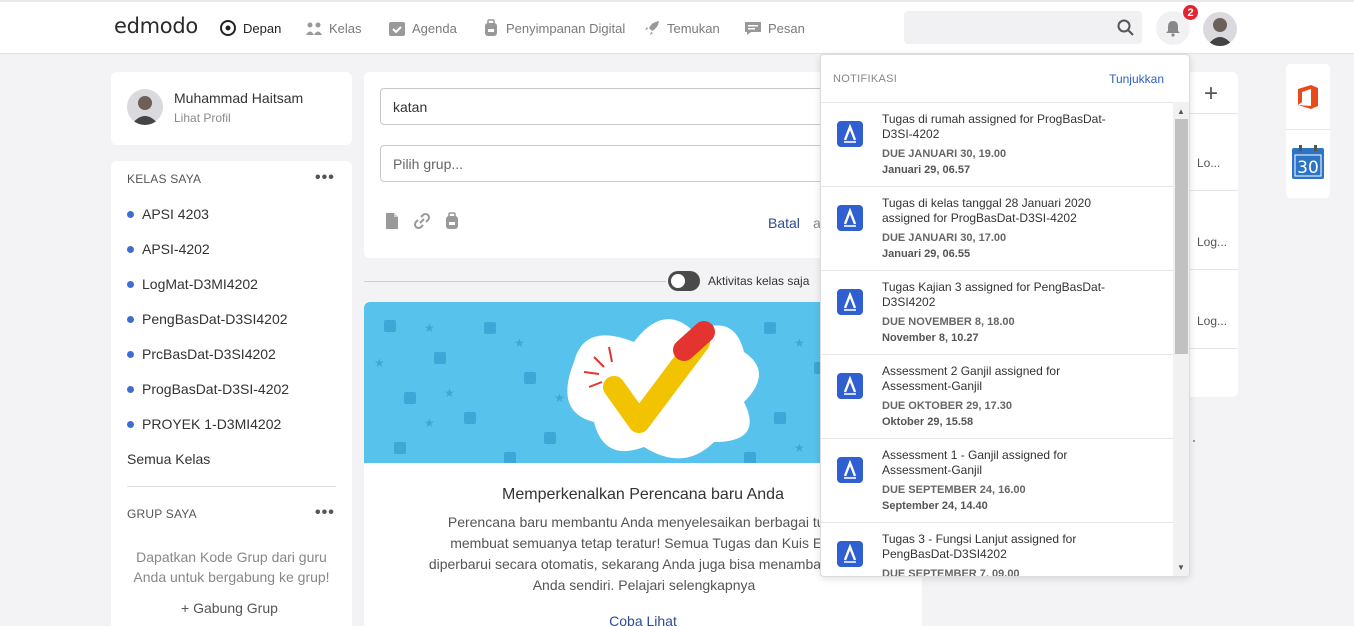 The height and width of the screenshot is (626, 1354). What do you see at coordinates (325, 178) in the screenshot?
I see `classes-more-button: •••` at bounding box center [325, 178].